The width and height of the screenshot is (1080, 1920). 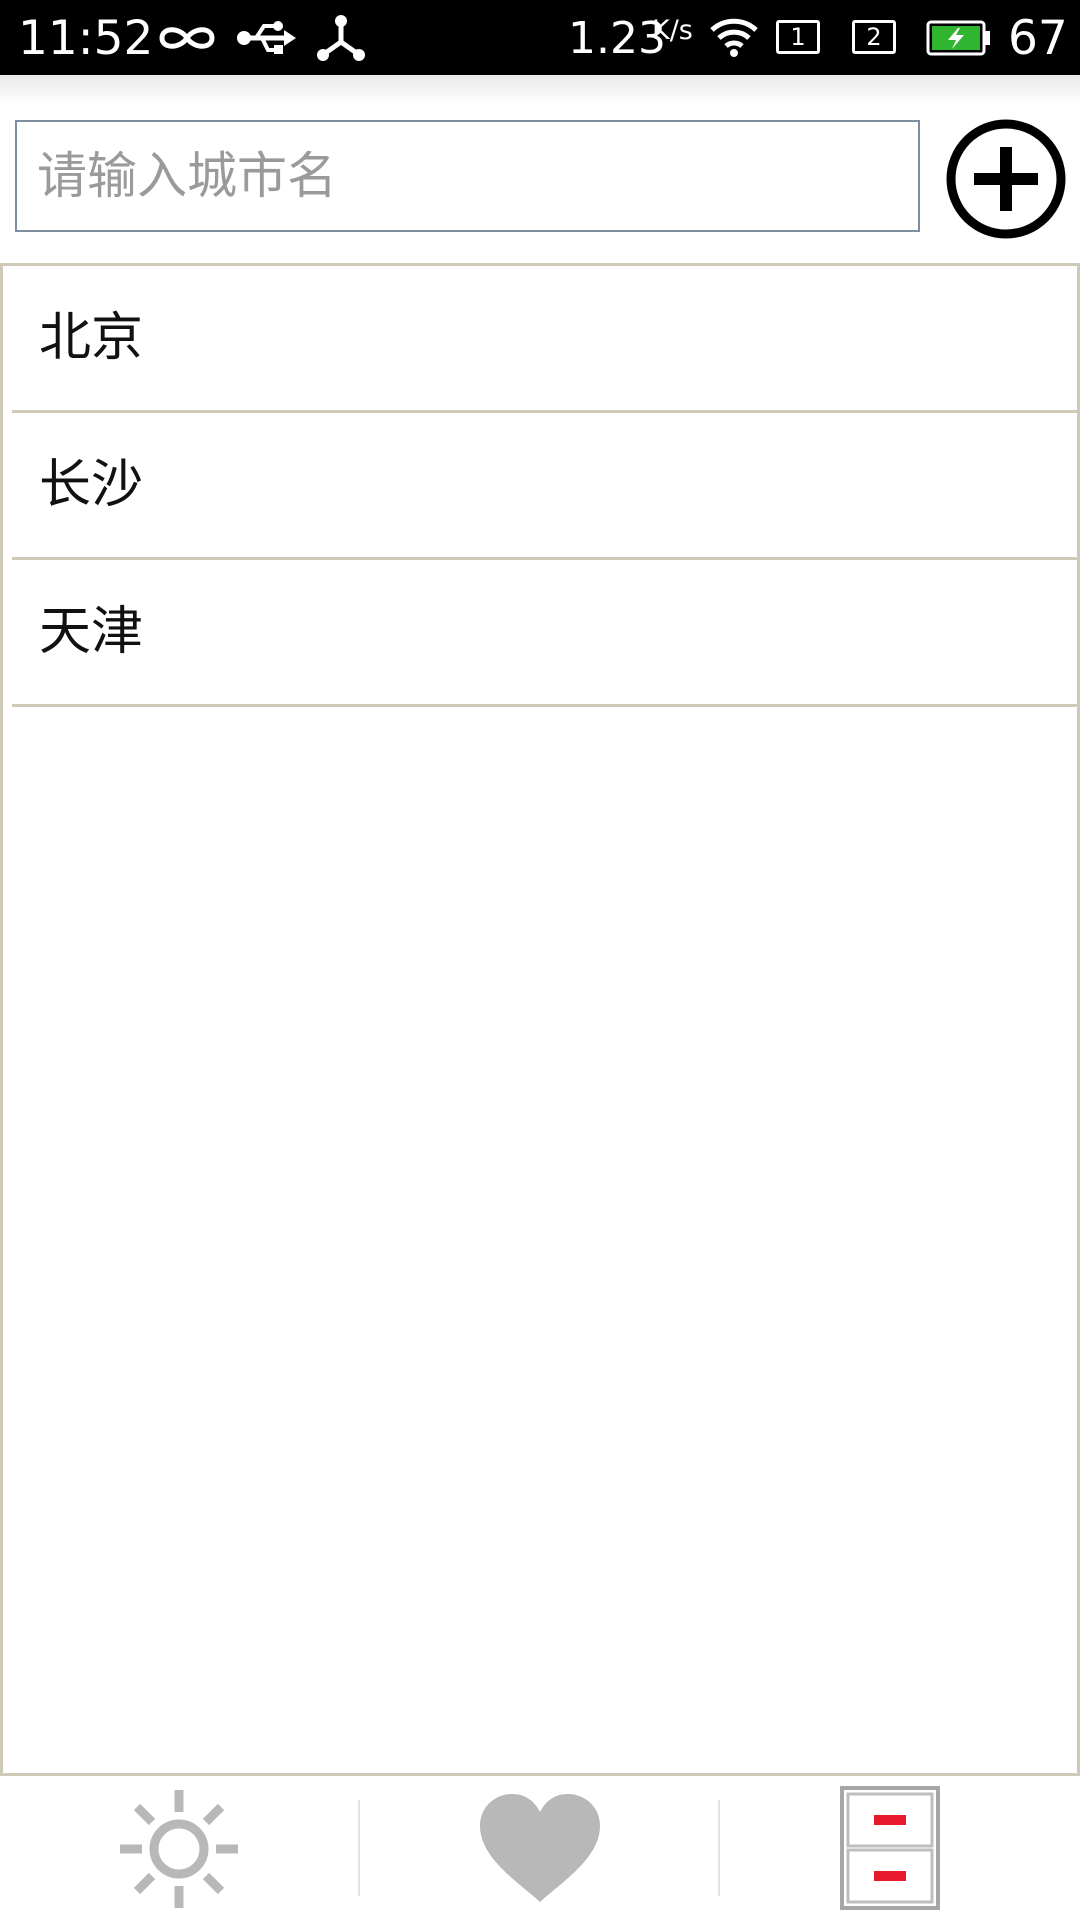 I want to click on battery-level: 67, so click(x=1038, y=38).